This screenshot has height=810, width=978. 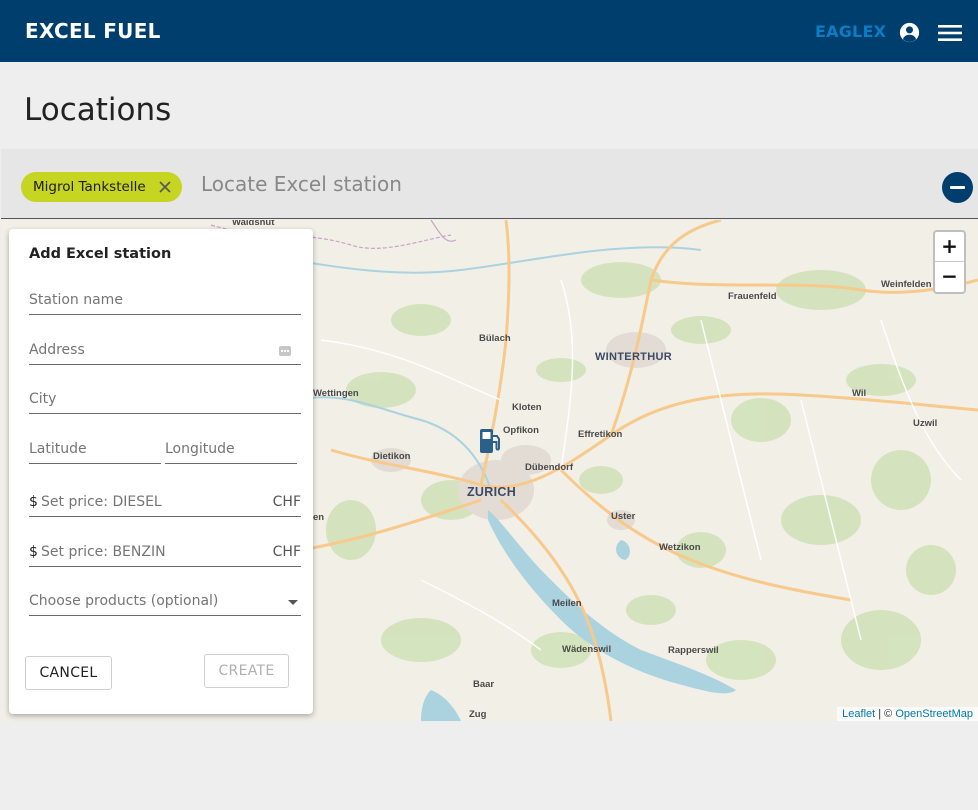 What do you see at coordinates (100, 254) in the screenshot?
I see `form-title: Add Excel station` at bounding box center [100, 254].